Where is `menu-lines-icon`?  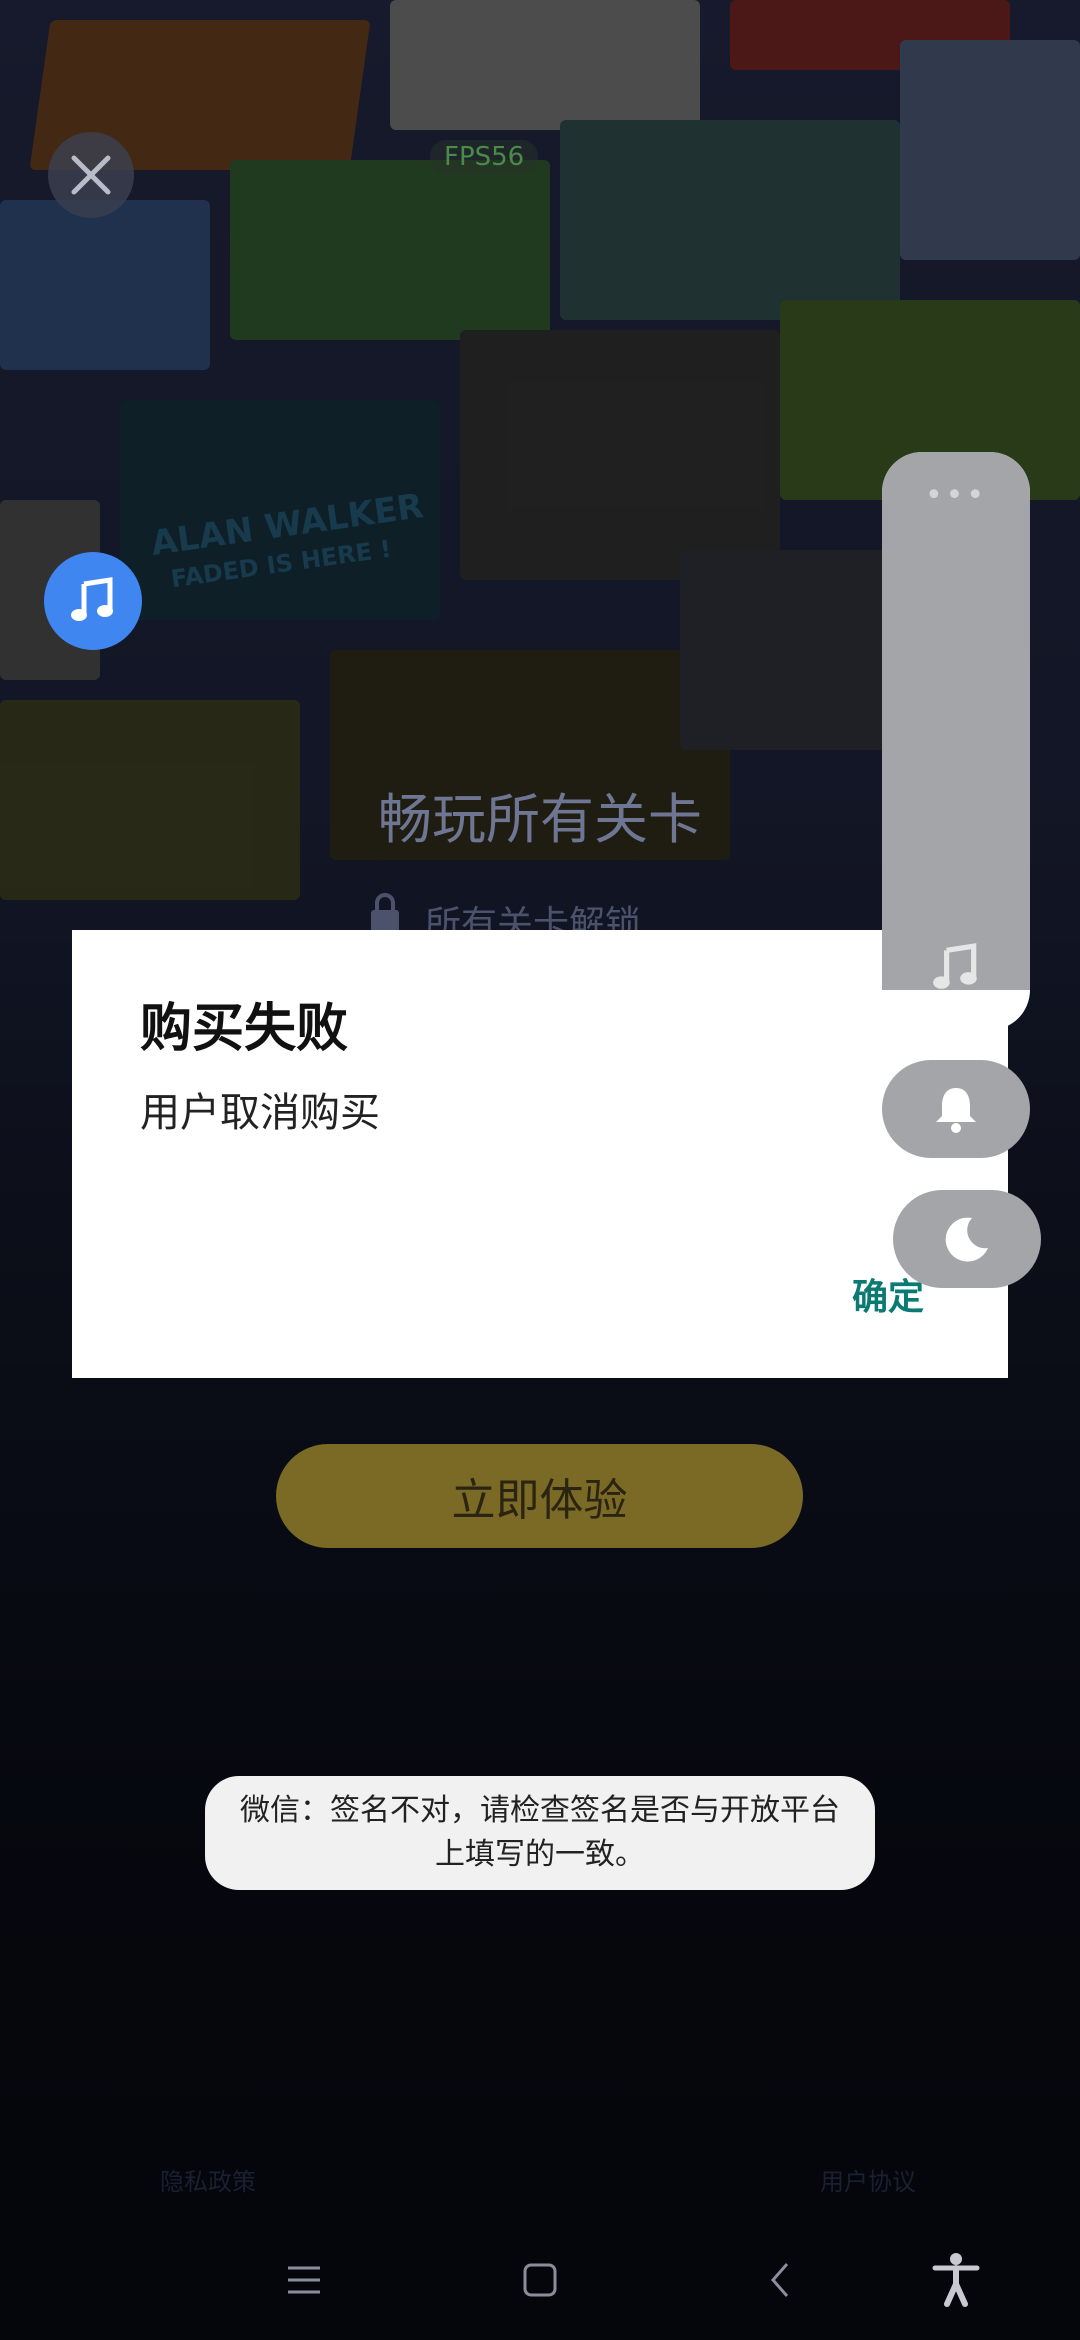
menu-lines-icon is located at coordinates (304, 2280).